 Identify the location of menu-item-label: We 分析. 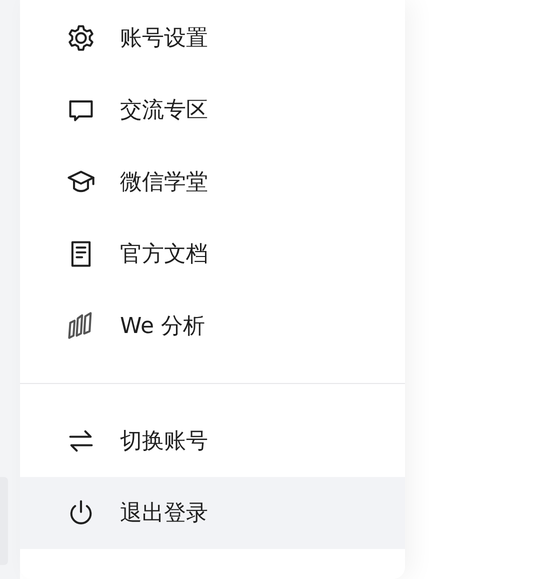
(162, 327).